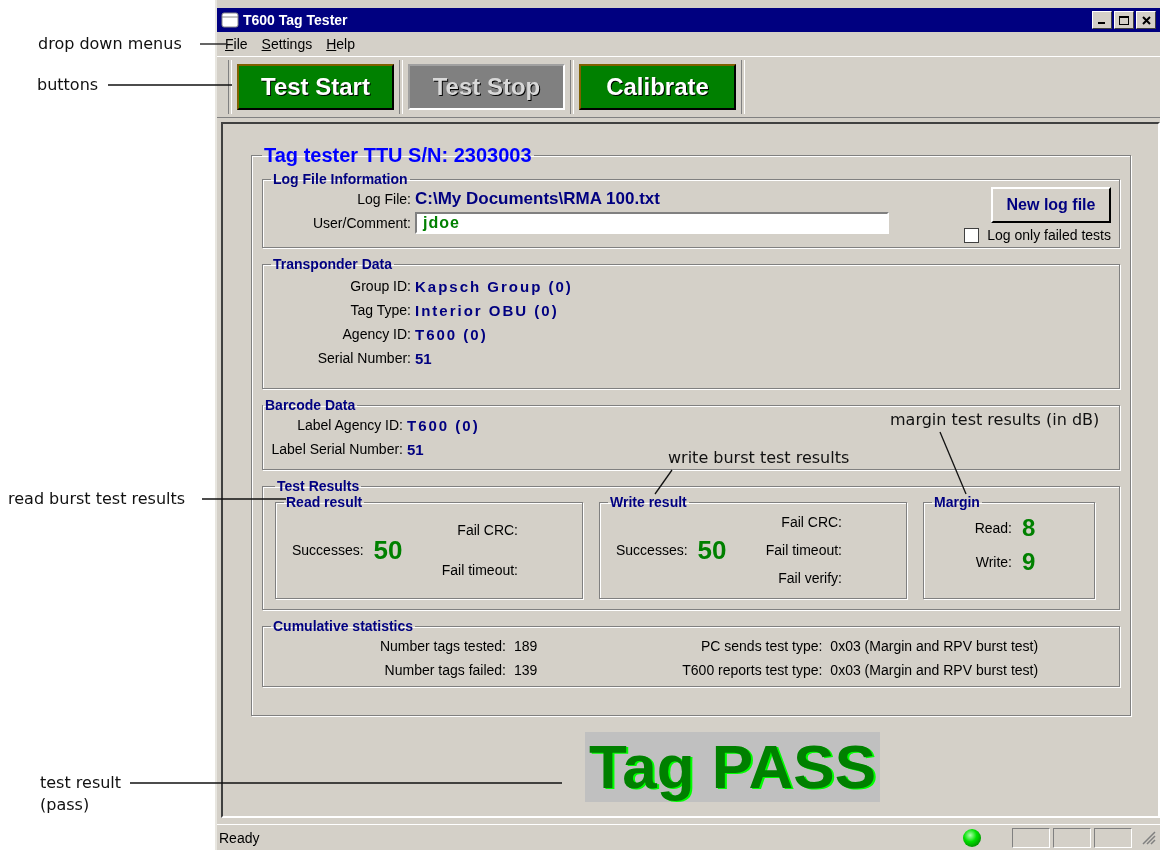 This screenshot has height=850, width=1160. Describe the element at coordinates (315, 87) in the screenshot. I see `toolbar-button: Test Start` at that location.